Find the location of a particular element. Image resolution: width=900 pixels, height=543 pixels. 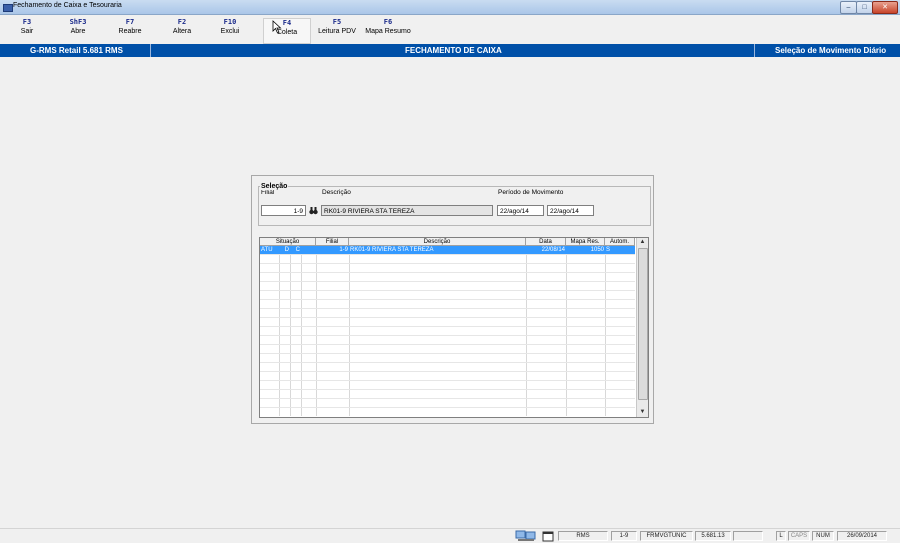

network-computers-icon is located at coordinates (525, 535).